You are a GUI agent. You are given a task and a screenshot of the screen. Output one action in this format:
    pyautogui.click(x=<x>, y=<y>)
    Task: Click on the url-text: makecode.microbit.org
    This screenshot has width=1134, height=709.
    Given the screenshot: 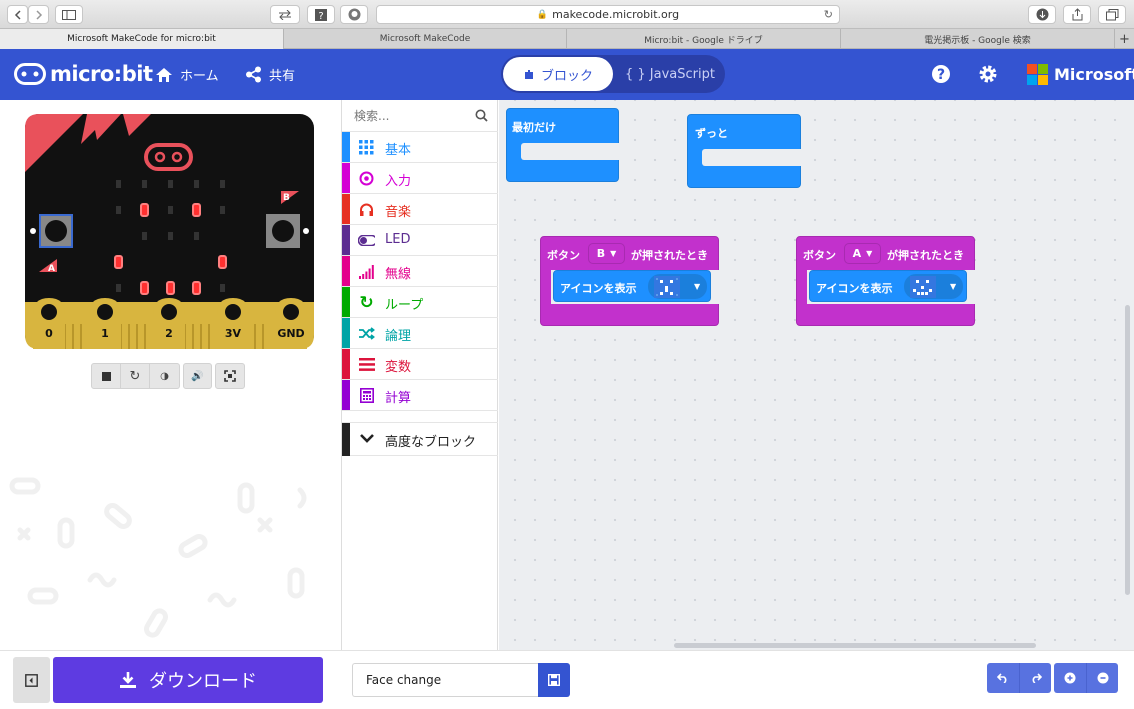 What is the action you would take?
    pyautogui.click(x=616, y=14)
    